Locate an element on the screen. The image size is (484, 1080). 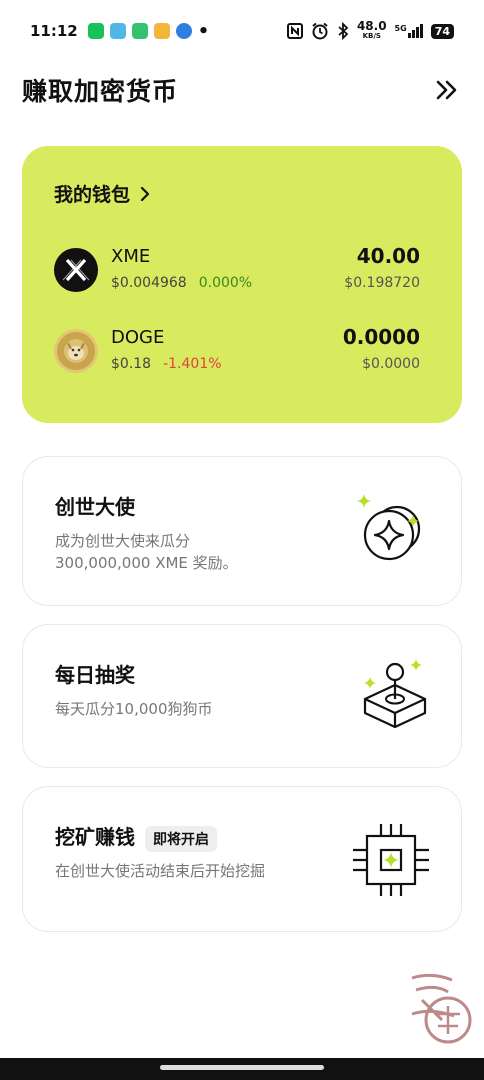
network-speed-unit: KB/S is located at coordinates (371, 36).